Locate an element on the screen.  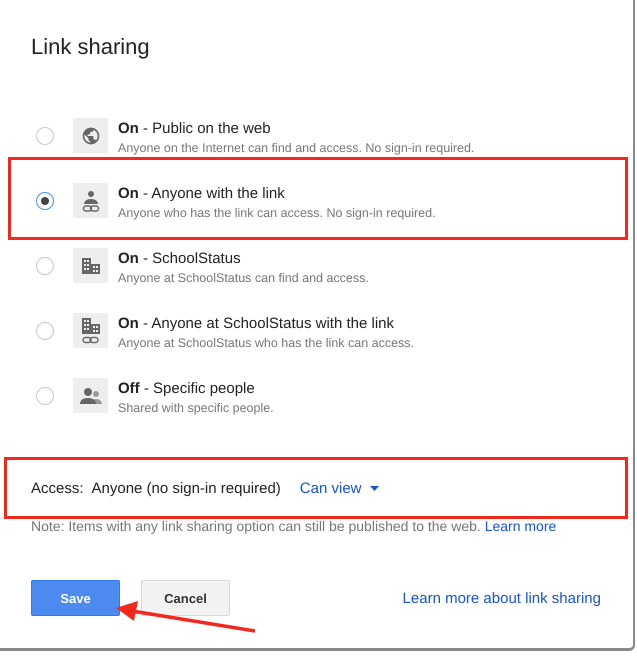
building-icon is located at coordinates (91, 266).